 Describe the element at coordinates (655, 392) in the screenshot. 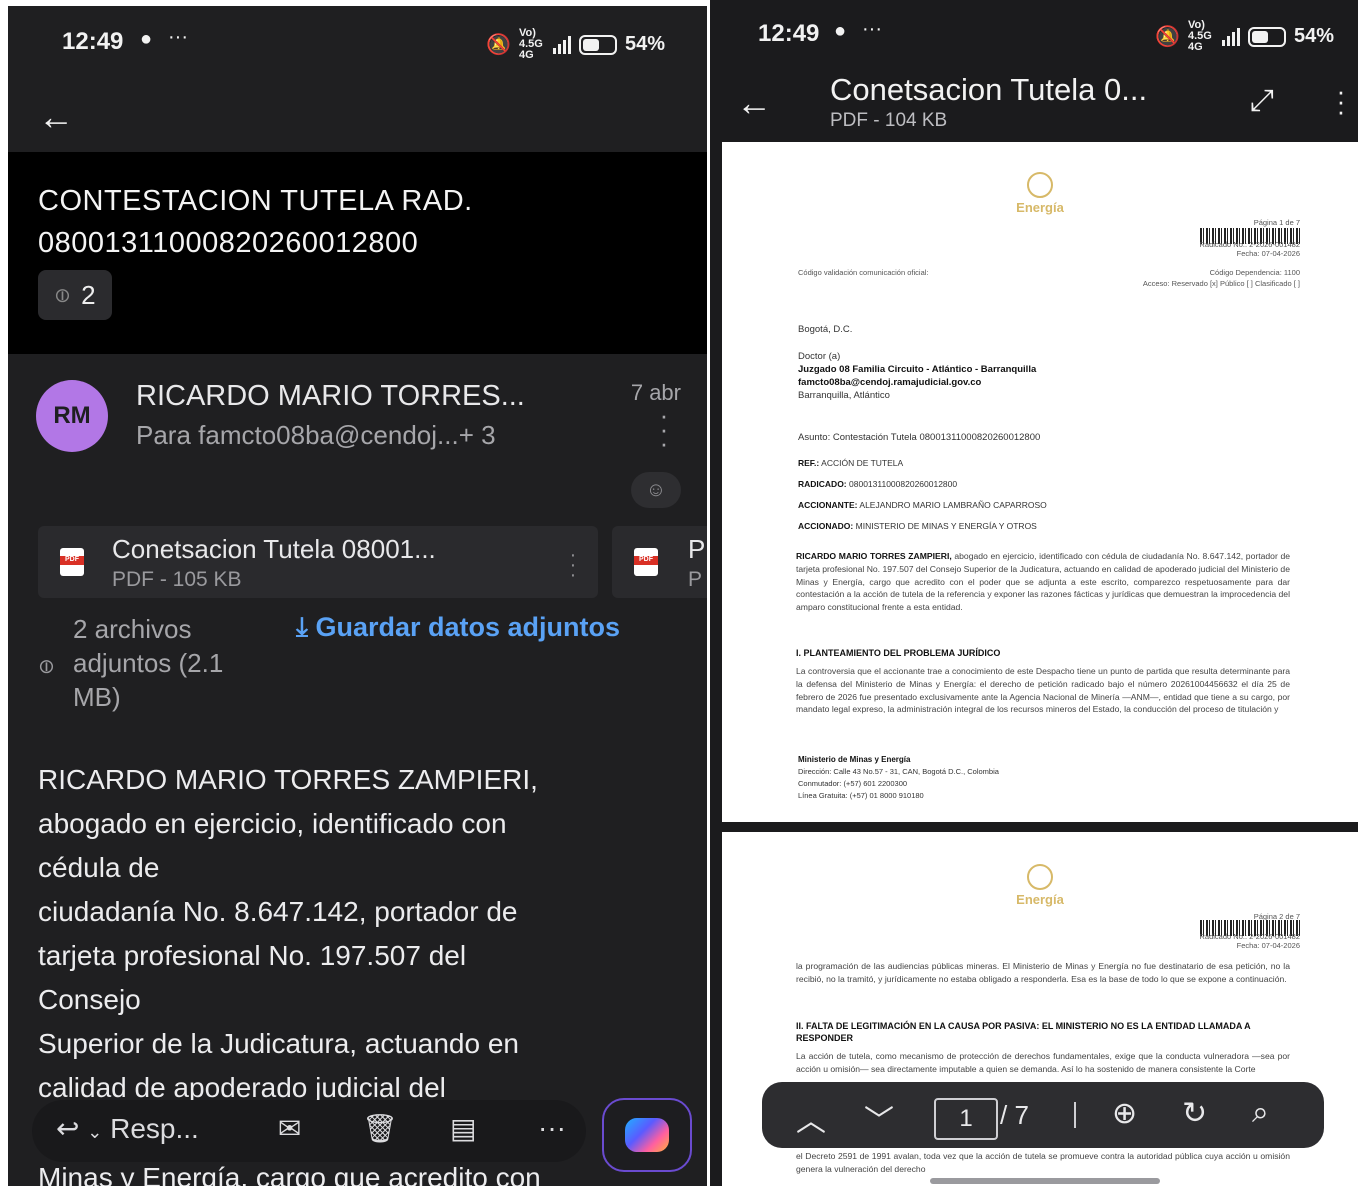

I see `email-date: 7 abr` at that location.